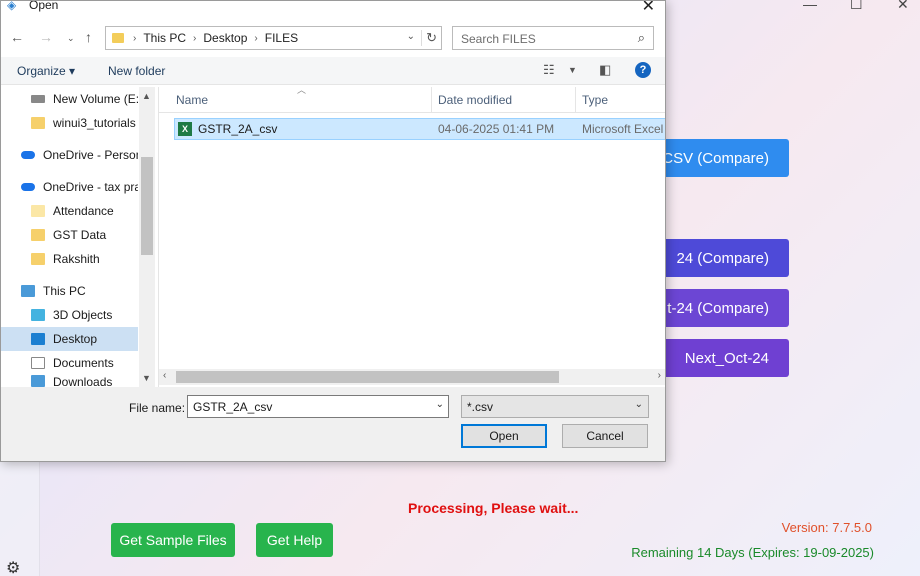 The width and height of the screenshot is (920, 576). I want to click on app-titlebar: — ☐ ✕, so click(792, 7).